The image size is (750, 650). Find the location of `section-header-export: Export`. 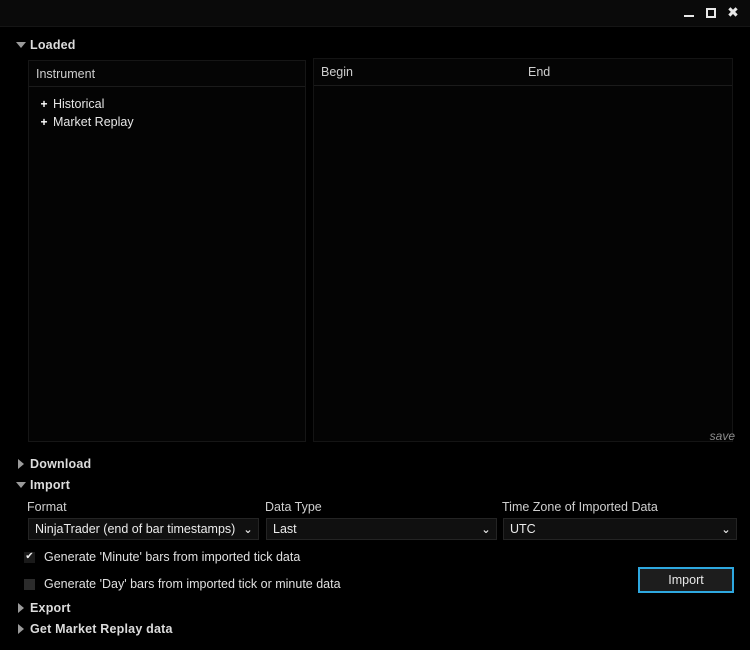

section-header-export: Export is located at coordinates (375, 608).